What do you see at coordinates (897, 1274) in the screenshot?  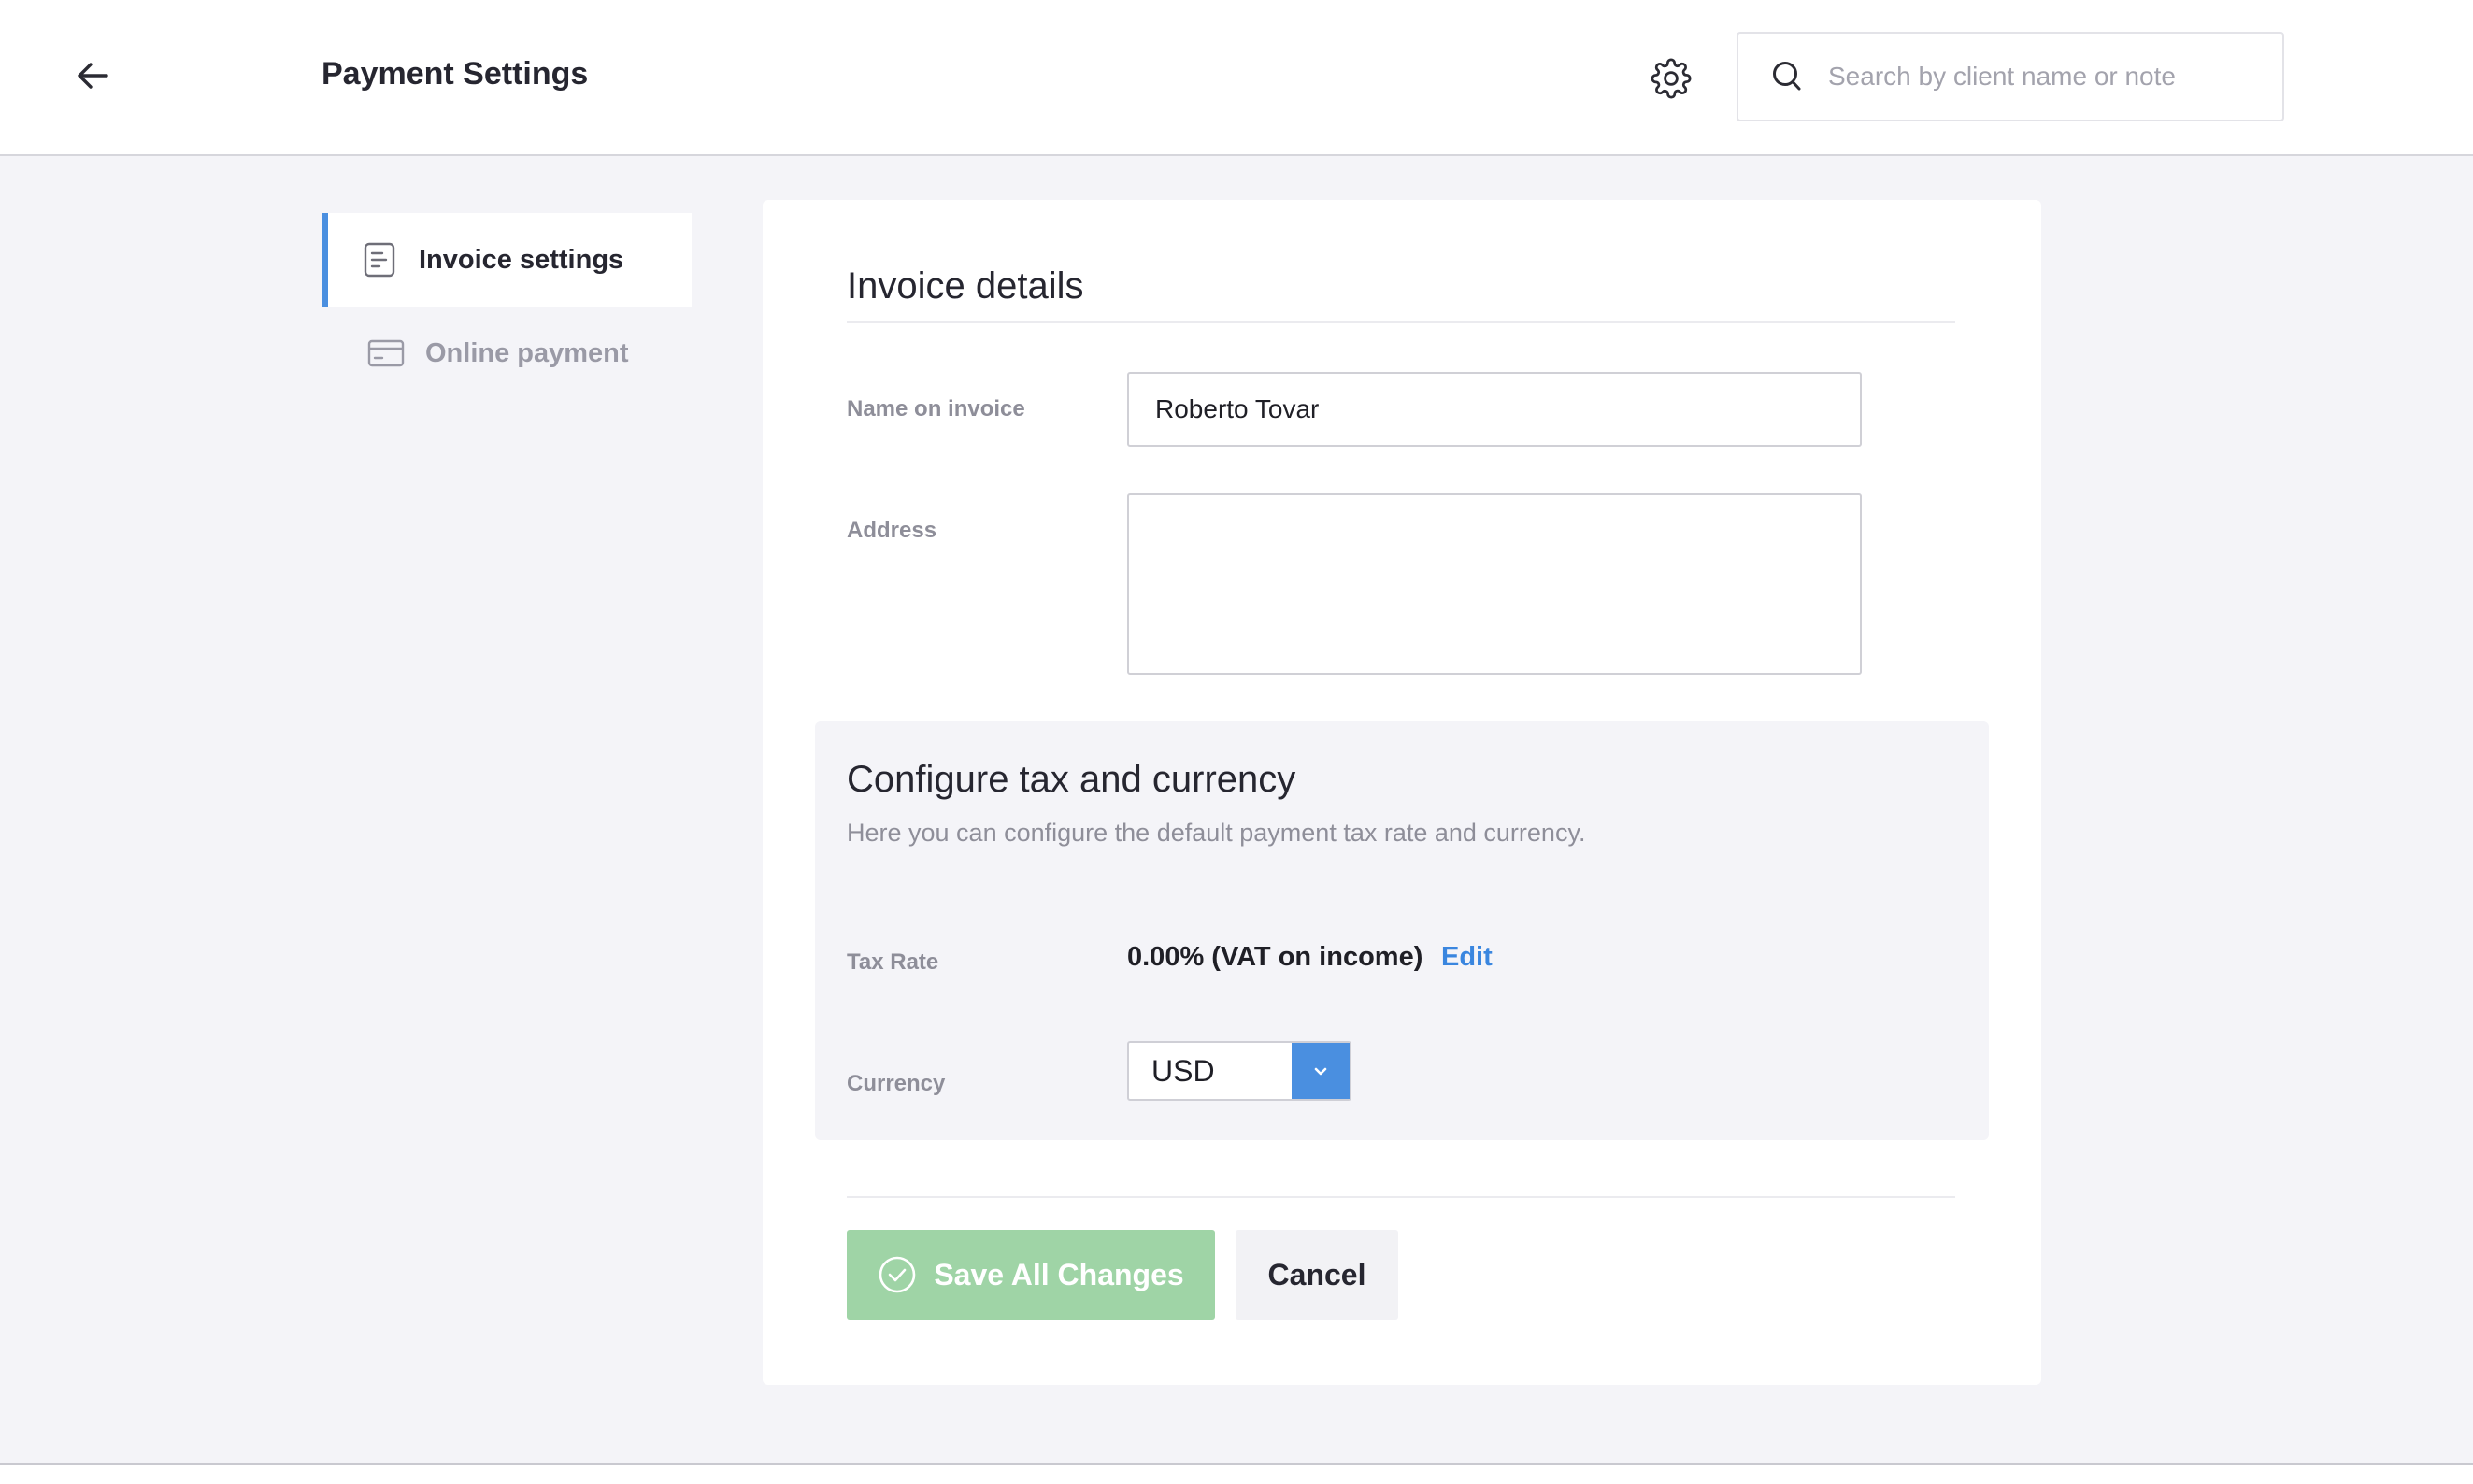 I see `check-circle-icon` at bounding box center [897, 1274].